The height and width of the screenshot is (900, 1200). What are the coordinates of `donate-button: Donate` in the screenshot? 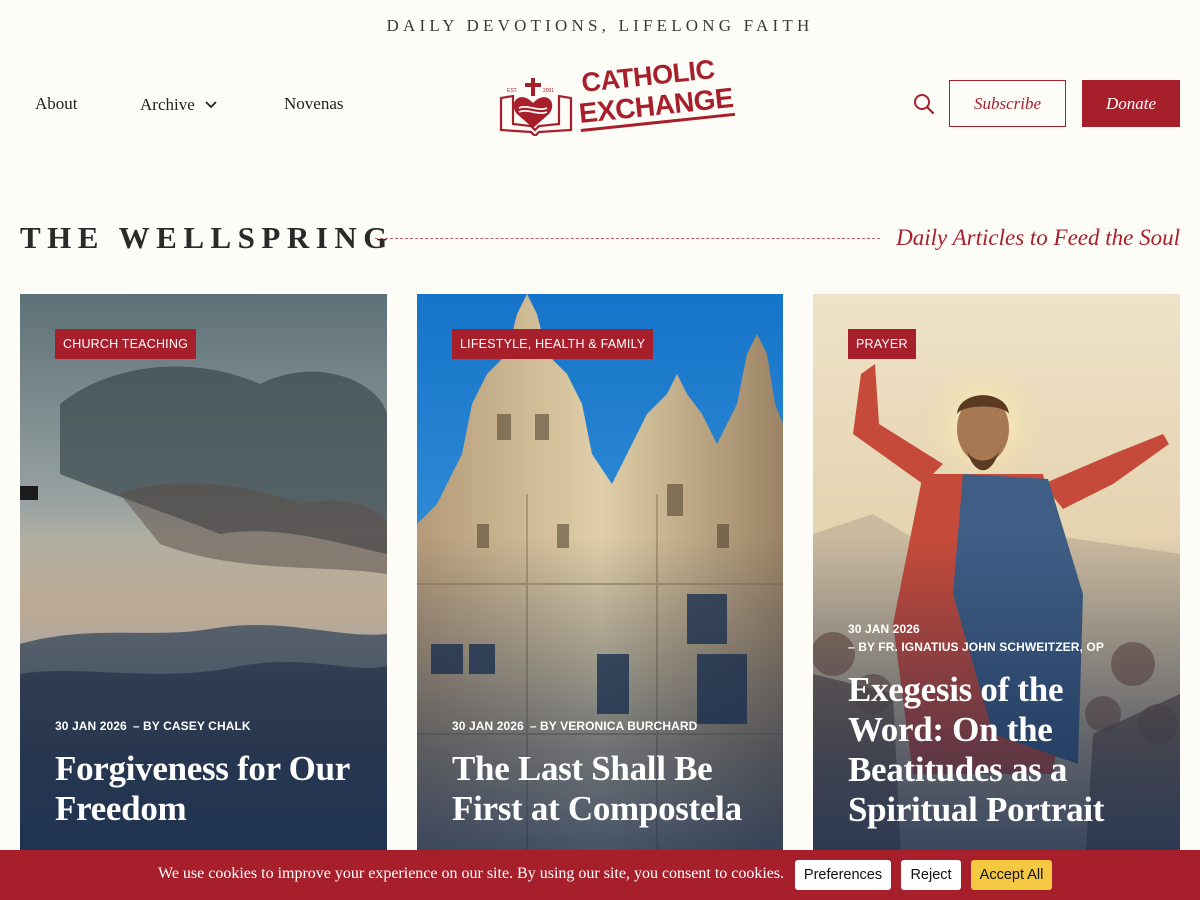 It's located at (1131, 103).